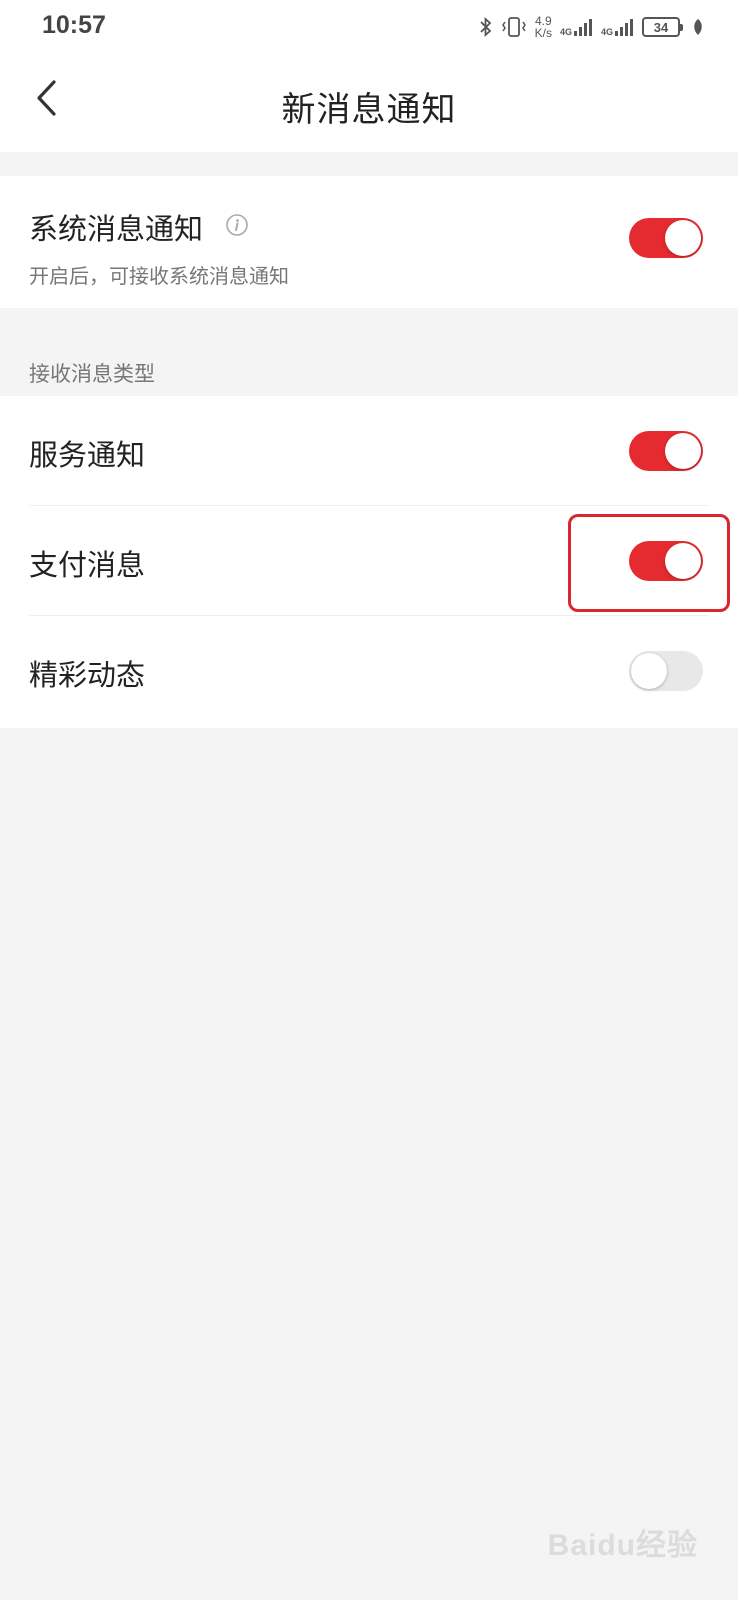  What do you see at coordinates (543, 33) in the screenshot?
I see `speed-unit: K/s` at bounding box center [543, 33].